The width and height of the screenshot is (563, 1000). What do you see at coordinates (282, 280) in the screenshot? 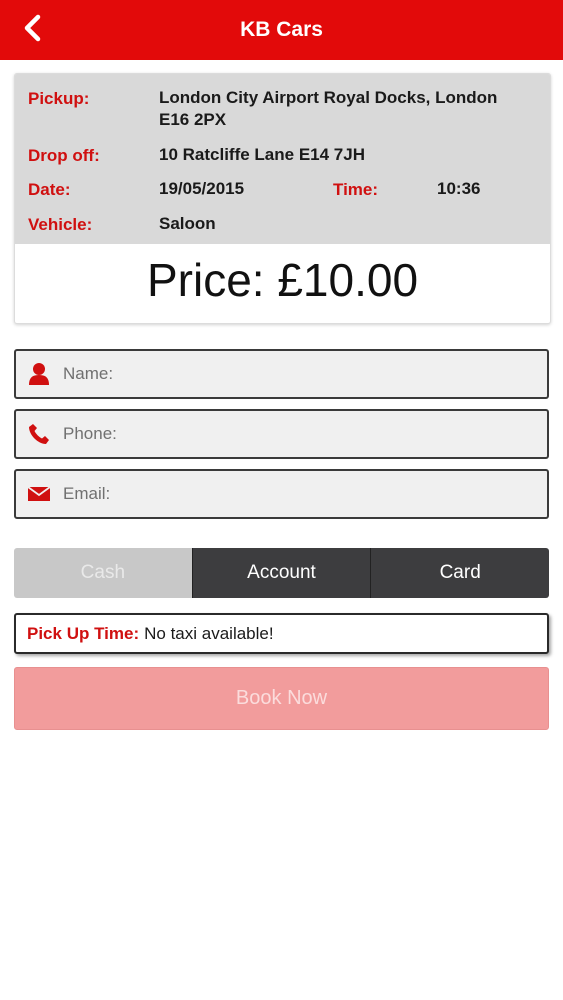
I see `price-display: Price: £10.00` at bounding box center [282, 280].